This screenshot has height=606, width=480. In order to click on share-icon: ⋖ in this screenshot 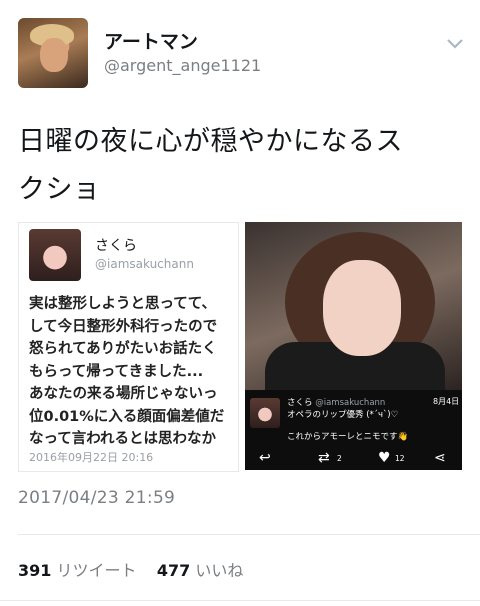, I will do `click(440, 458)`.